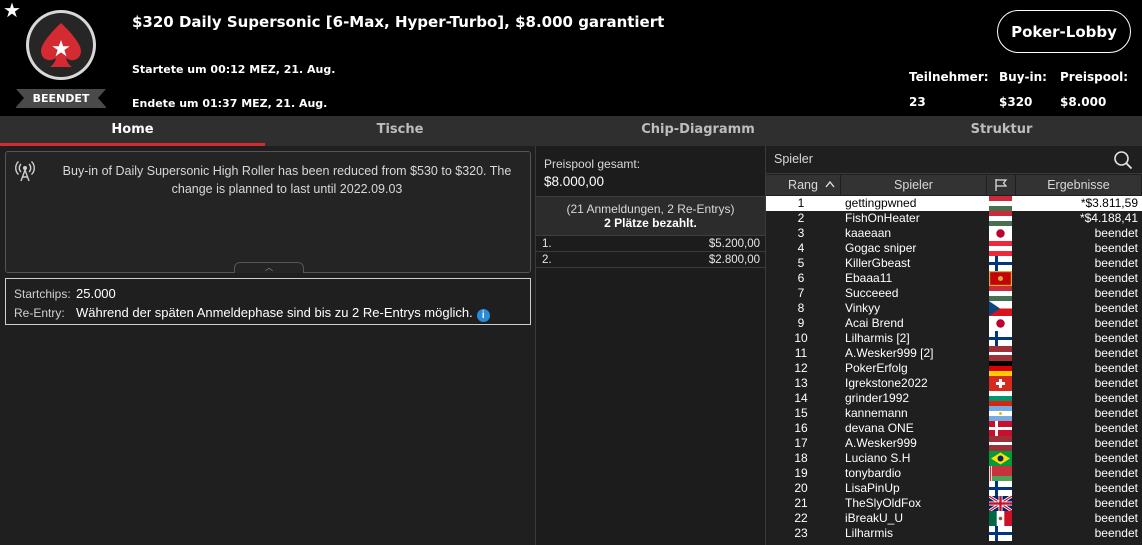 The image size is (1142, 545). I want to click on player-name: FishOnHeater, so click(882, 218).